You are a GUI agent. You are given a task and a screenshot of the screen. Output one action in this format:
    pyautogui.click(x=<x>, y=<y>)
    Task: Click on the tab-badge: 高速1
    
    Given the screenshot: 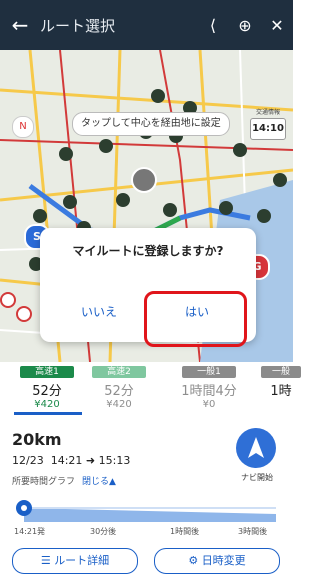 What is the action you would take?
    pyautogui.click(x=47, y=372)
    